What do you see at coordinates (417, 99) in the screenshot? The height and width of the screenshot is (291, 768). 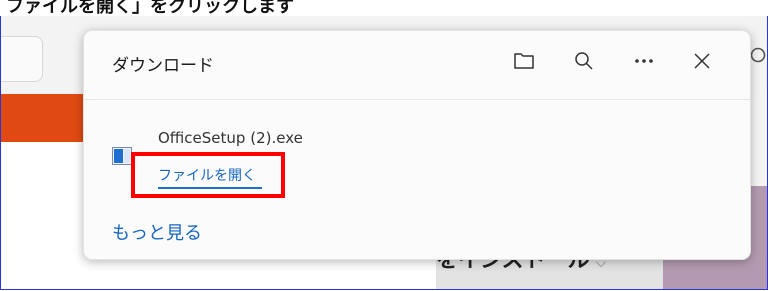 I see `divider` at bounding box center [417, 99].